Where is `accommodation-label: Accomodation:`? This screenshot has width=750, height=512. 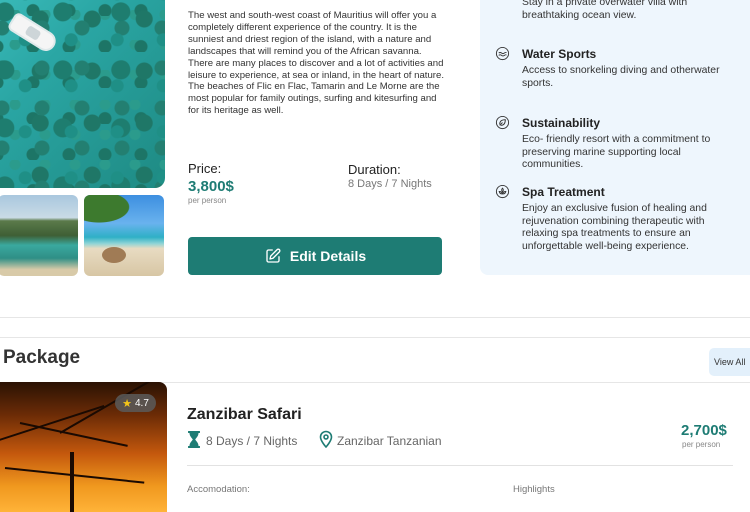
accommodation-label: Accomodation: is located at coordinates (218, 489).